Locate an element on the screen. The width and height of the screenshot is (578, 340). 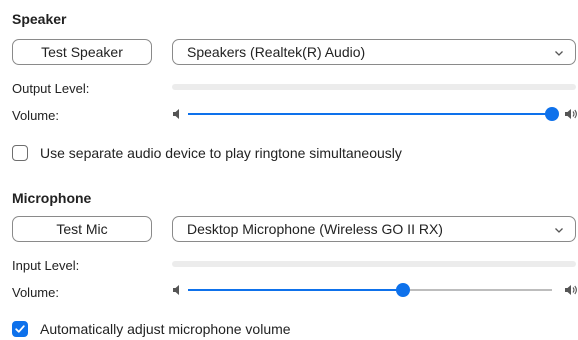
auto-adjust-checkbox is located at coordinates (20, 329).